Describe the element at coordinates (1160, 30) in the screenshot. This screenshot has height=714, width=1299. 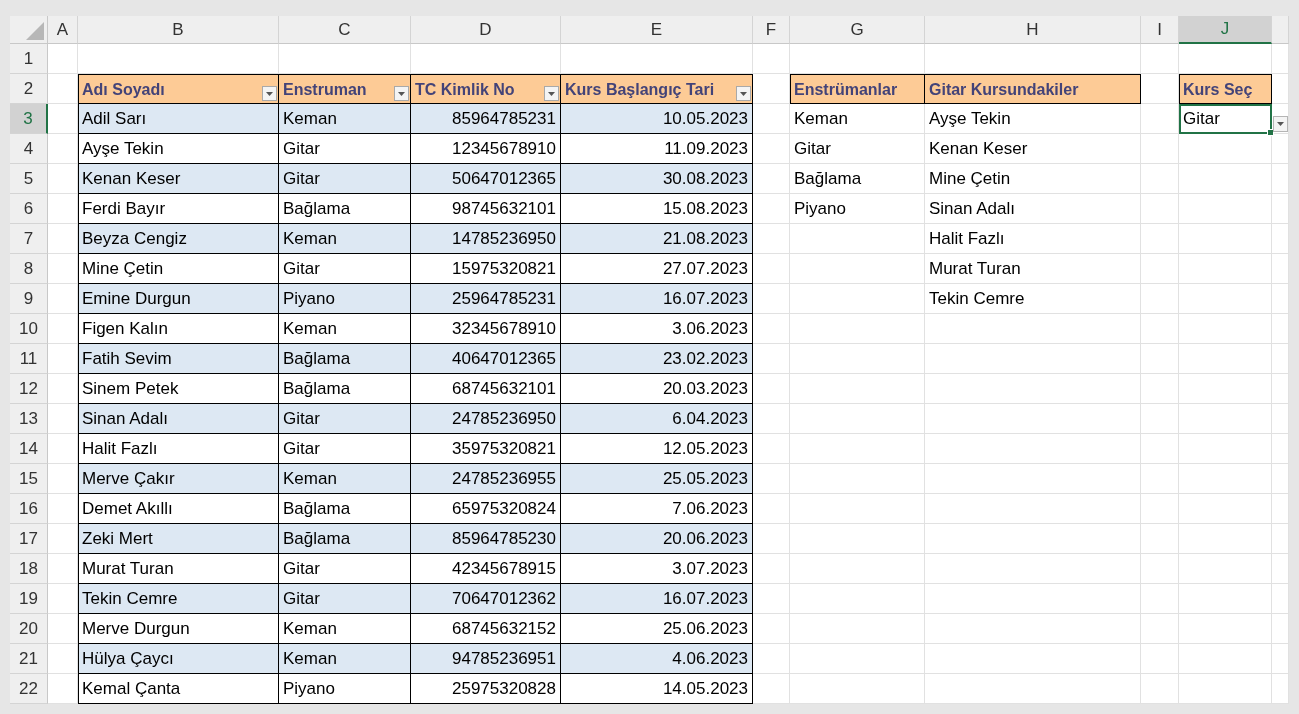
I see `column-header: I` at that location.